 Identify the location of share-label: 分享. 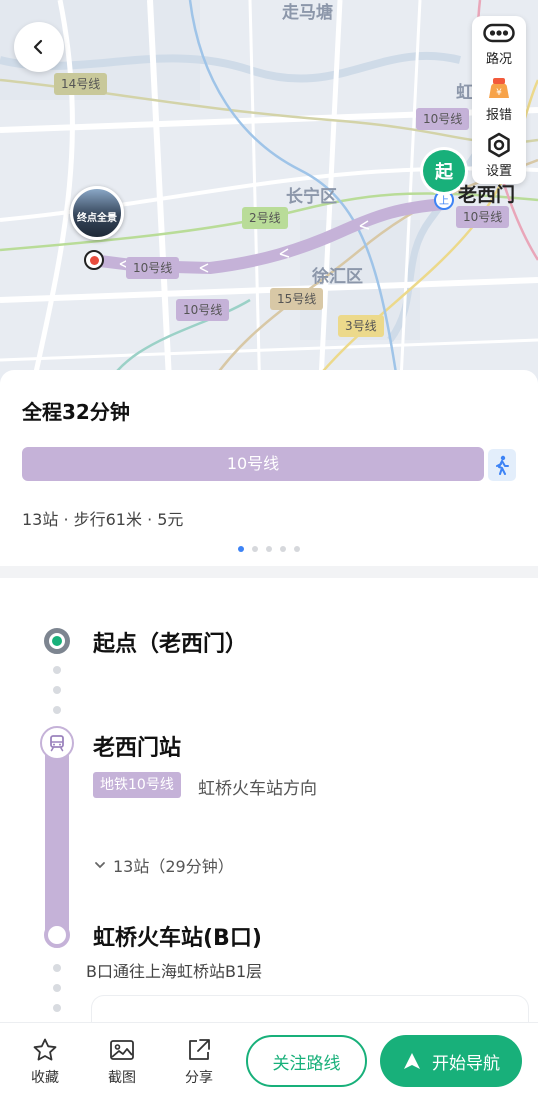
(199, 1078).